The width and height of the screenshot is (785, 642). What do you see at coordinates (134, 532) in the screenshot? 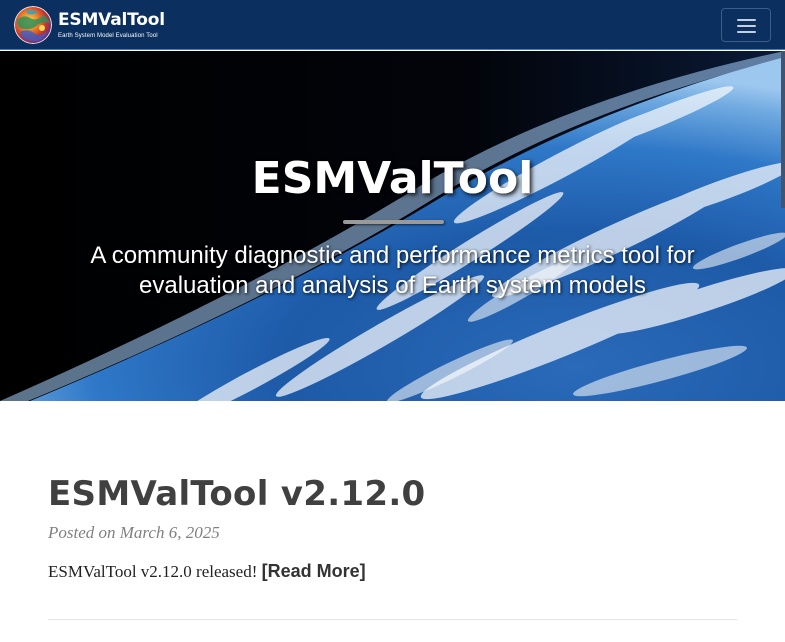
I see `post-meta: Posted on March 6, 2025` at bounding box center [134, 532].